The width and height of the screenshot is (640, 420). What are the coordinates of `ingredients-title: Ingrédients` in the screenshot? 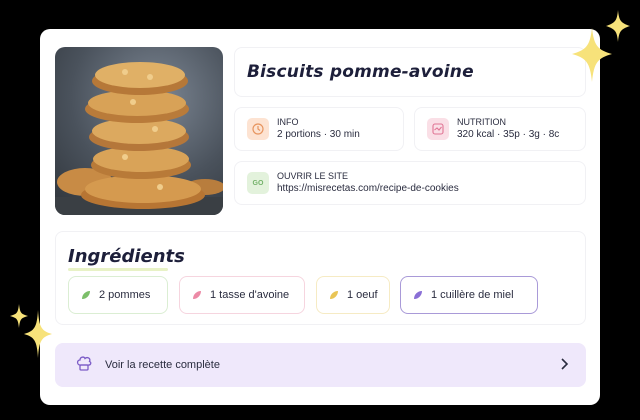 It's located at (126, 256).